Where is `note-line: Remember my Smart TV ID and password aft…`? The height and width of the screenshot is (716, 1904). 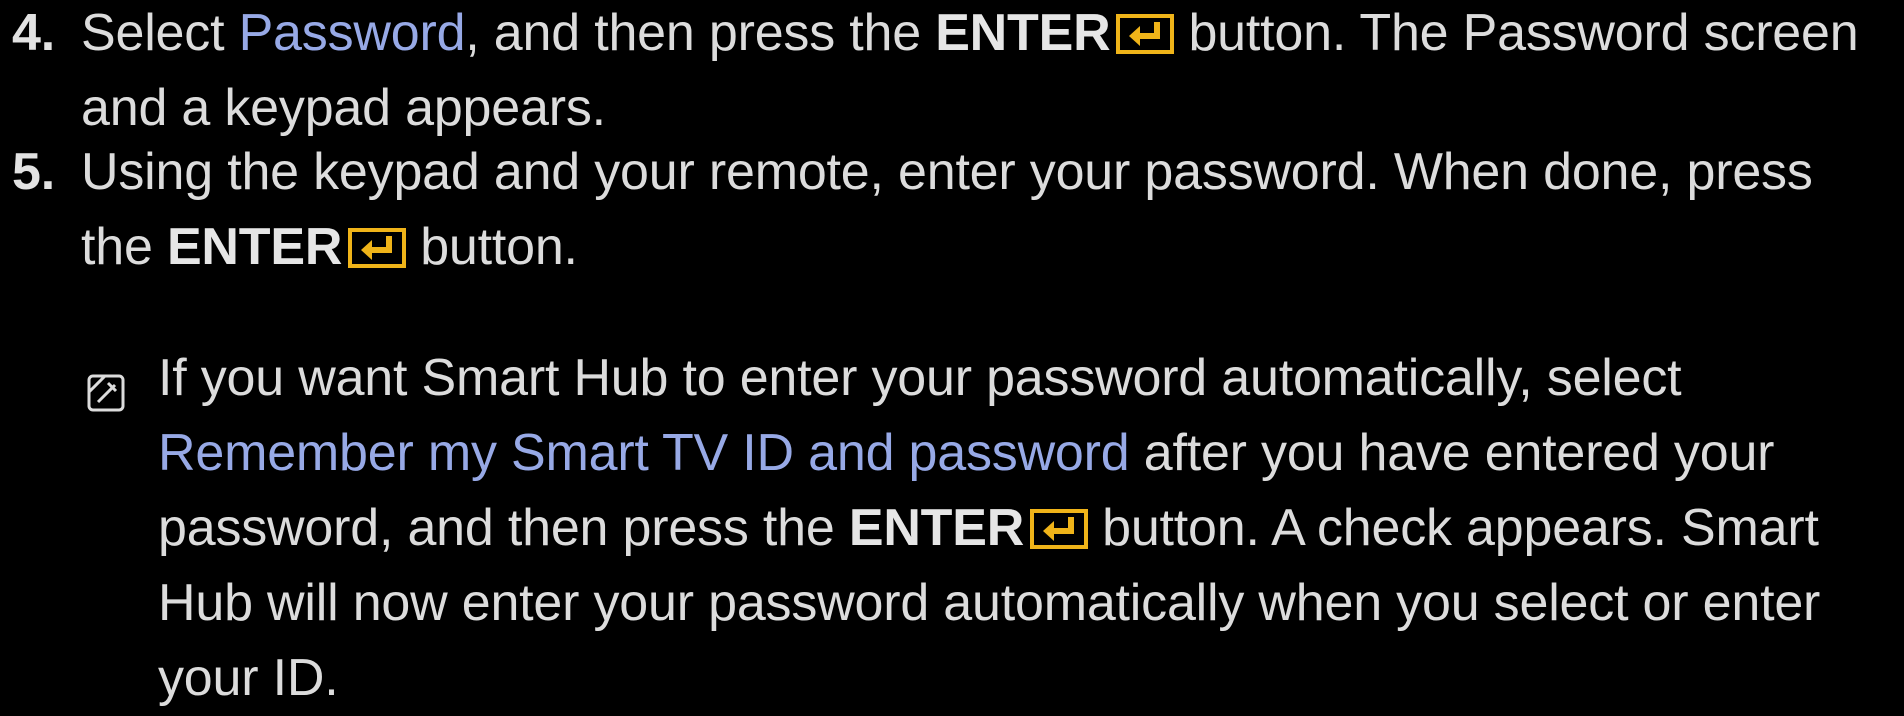 note-line: Remember my Smart TV ID and password aft… is located at coordinates (966, 453).